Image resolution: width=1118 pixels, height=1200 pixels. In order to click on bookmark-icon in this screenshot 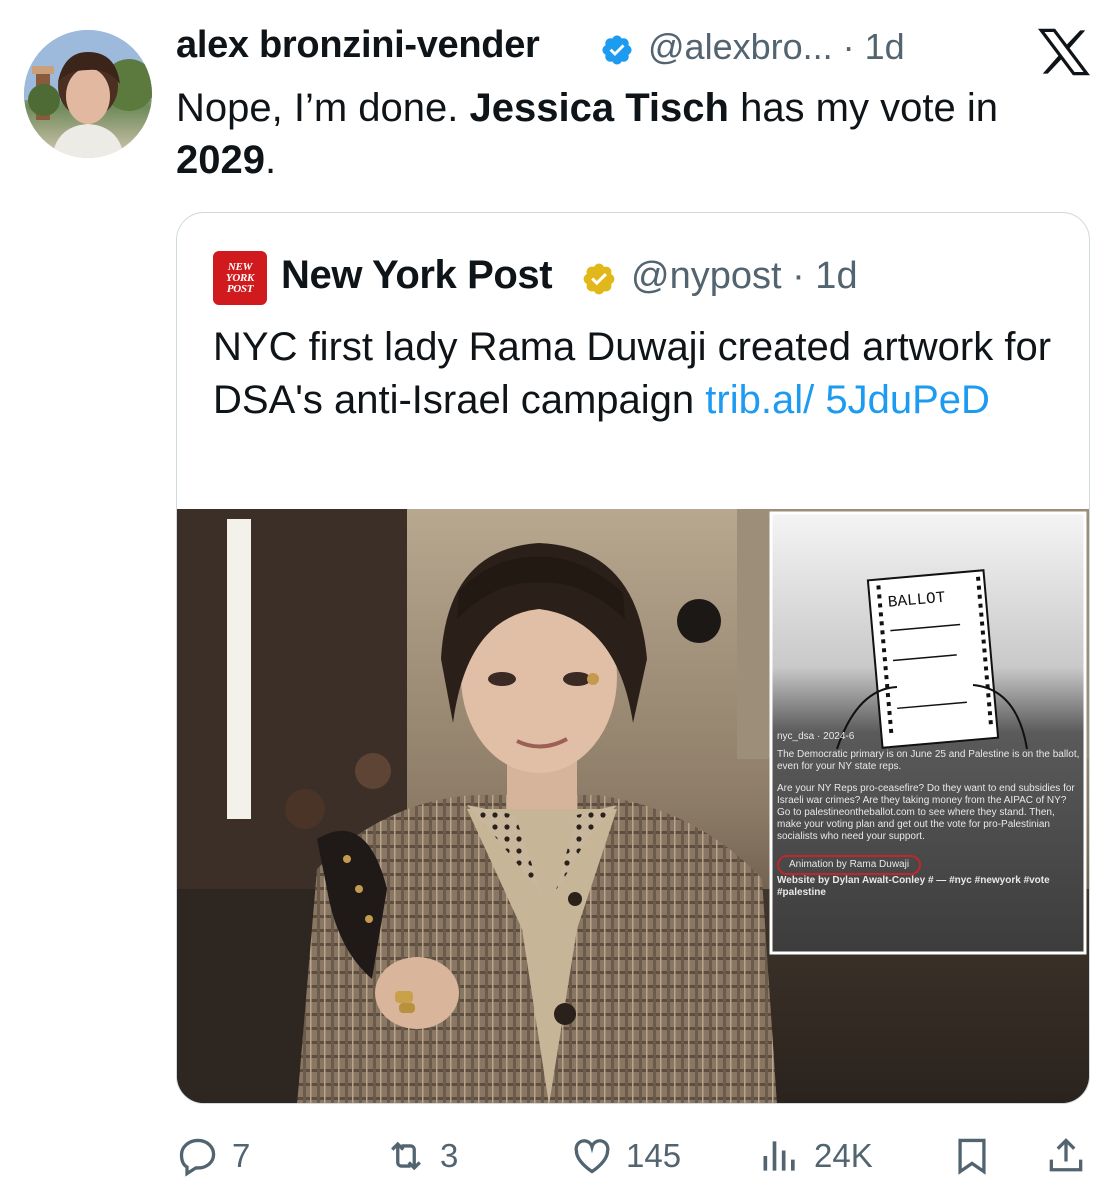, I will do `click(972, 1156)`.